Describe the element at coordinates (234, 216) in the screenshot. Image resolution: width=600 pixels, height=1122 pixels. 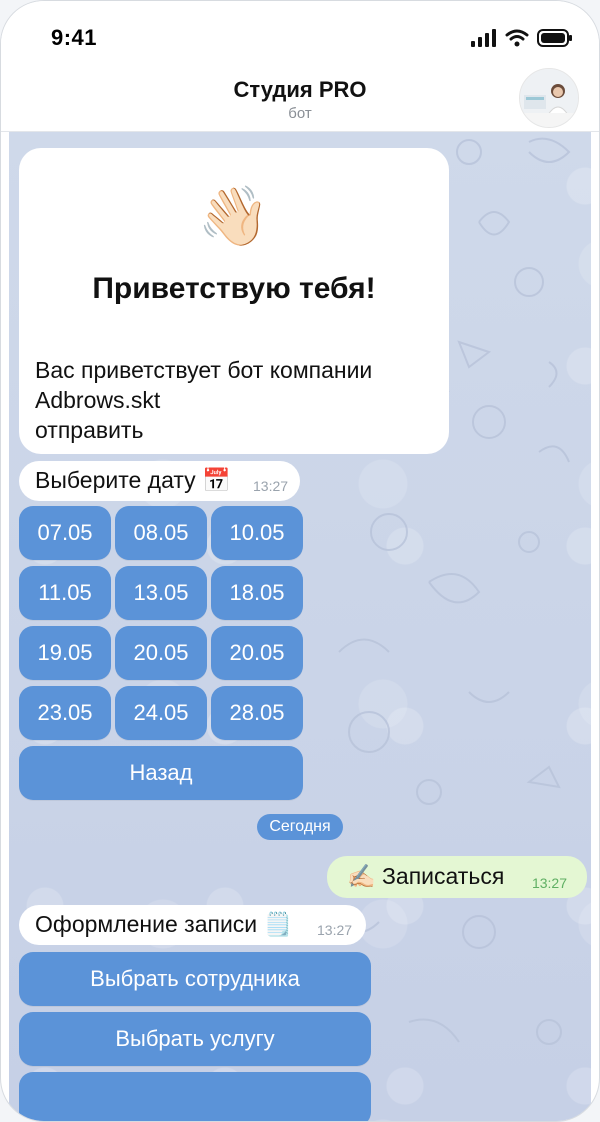
I see `waving-hand-icon: 👋🏻` at that location.